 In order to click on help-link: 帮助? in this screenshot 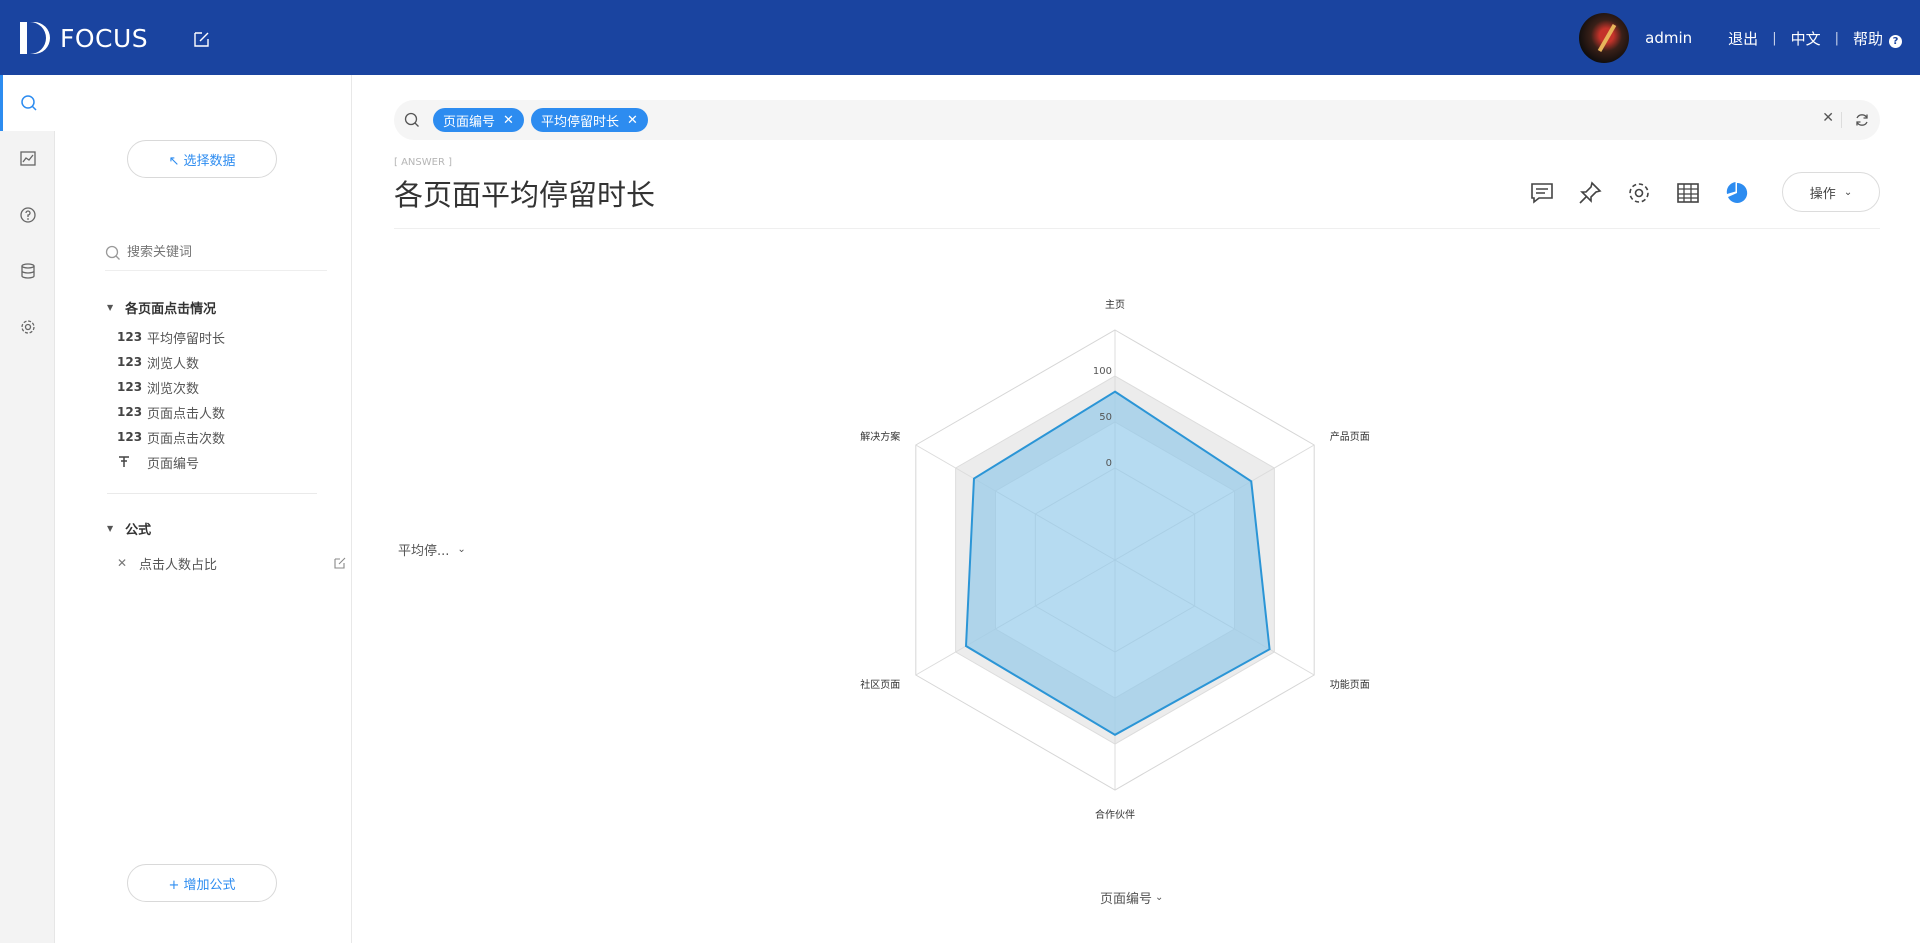, I will do `click(1877, 38)`.